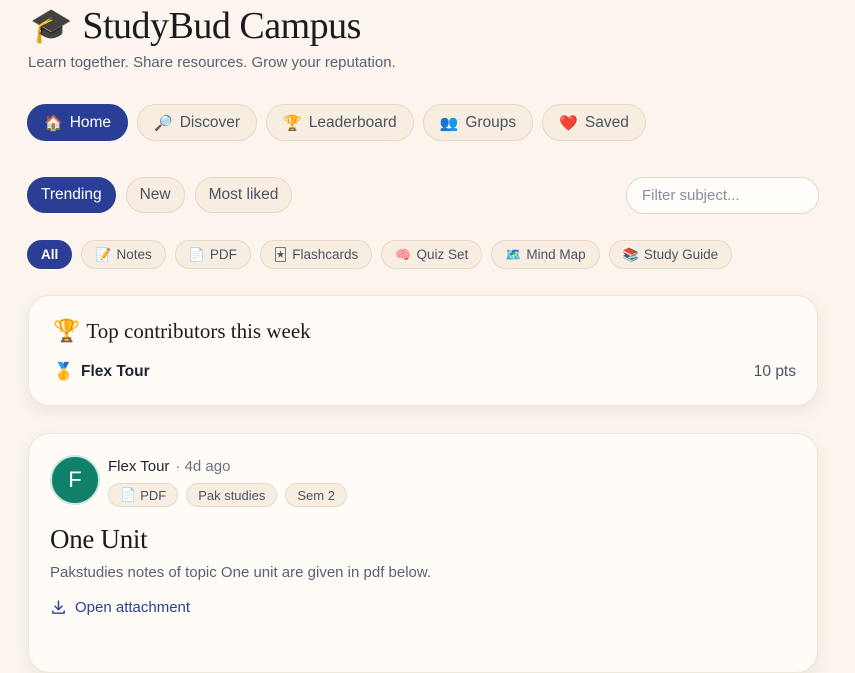  What do you see at coordinates (221, 26) in the screenshot?
I see `app-title: StudyBud Campus` at bounding box center [221, 26].